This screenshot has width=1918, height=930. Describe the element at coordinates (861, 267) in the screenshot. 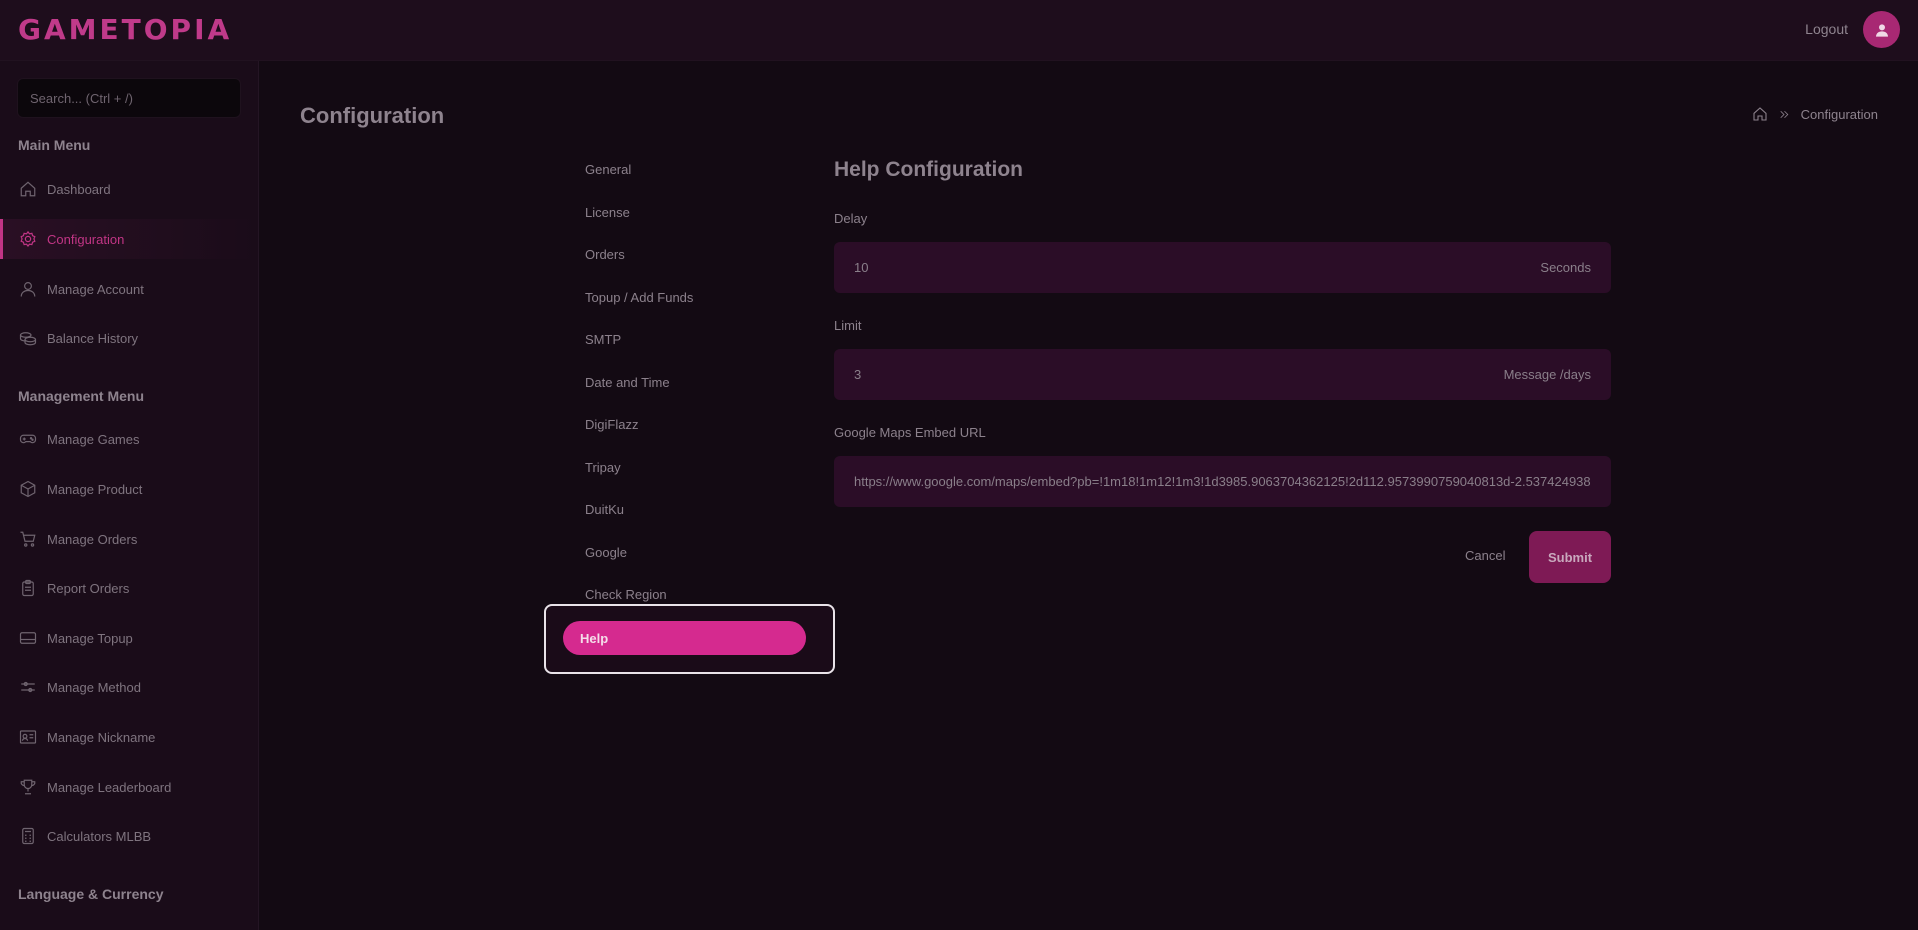

I see `delay-value: 10` at that location.